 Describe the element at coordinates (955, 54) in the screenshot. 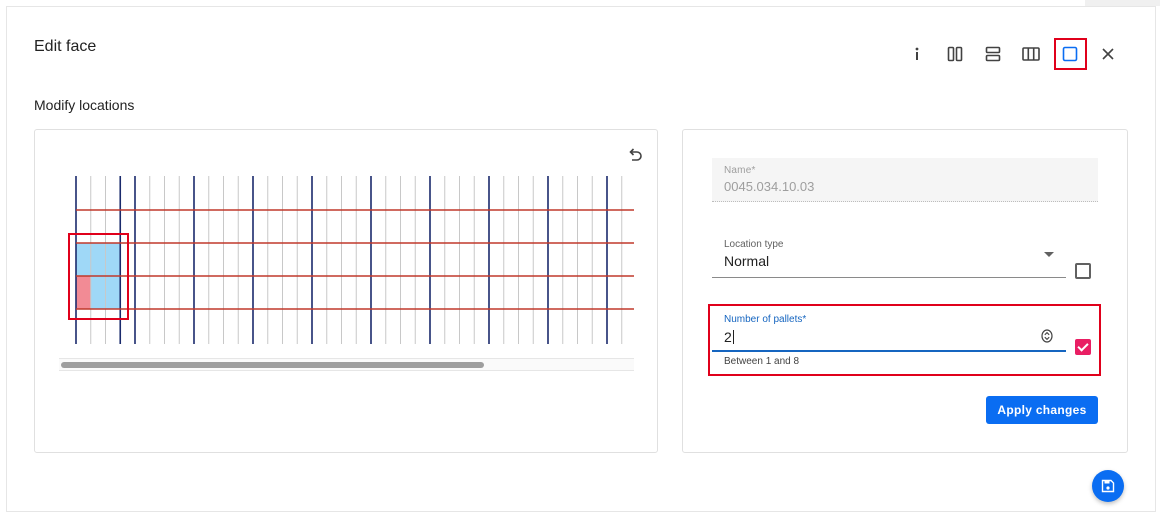

I see `two-columns-icon` at that location.